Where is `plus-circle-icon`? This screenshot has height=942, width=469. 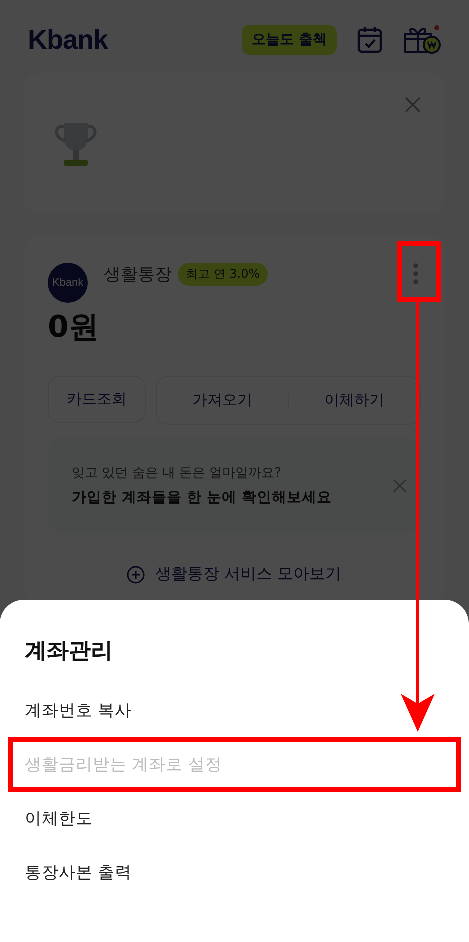 plus-circle-icon is located at coordinates (136, 575).